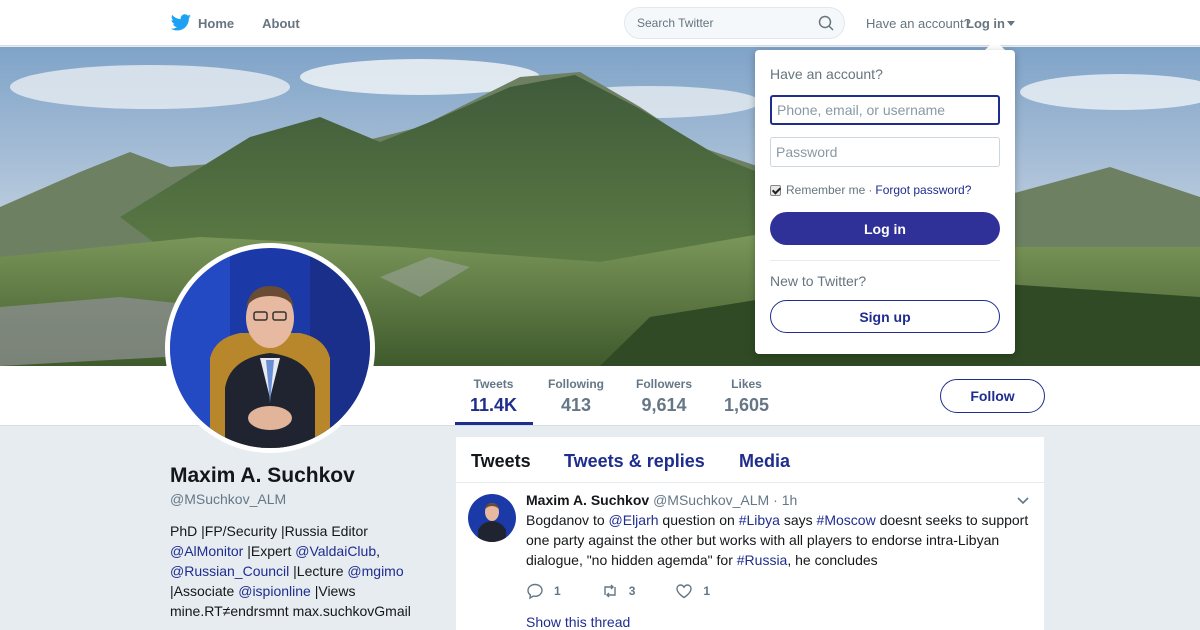 The width and height of the screenshot is (1200, 630). I want to click on stat-likes: Likes 1,605, so click(746, 396).